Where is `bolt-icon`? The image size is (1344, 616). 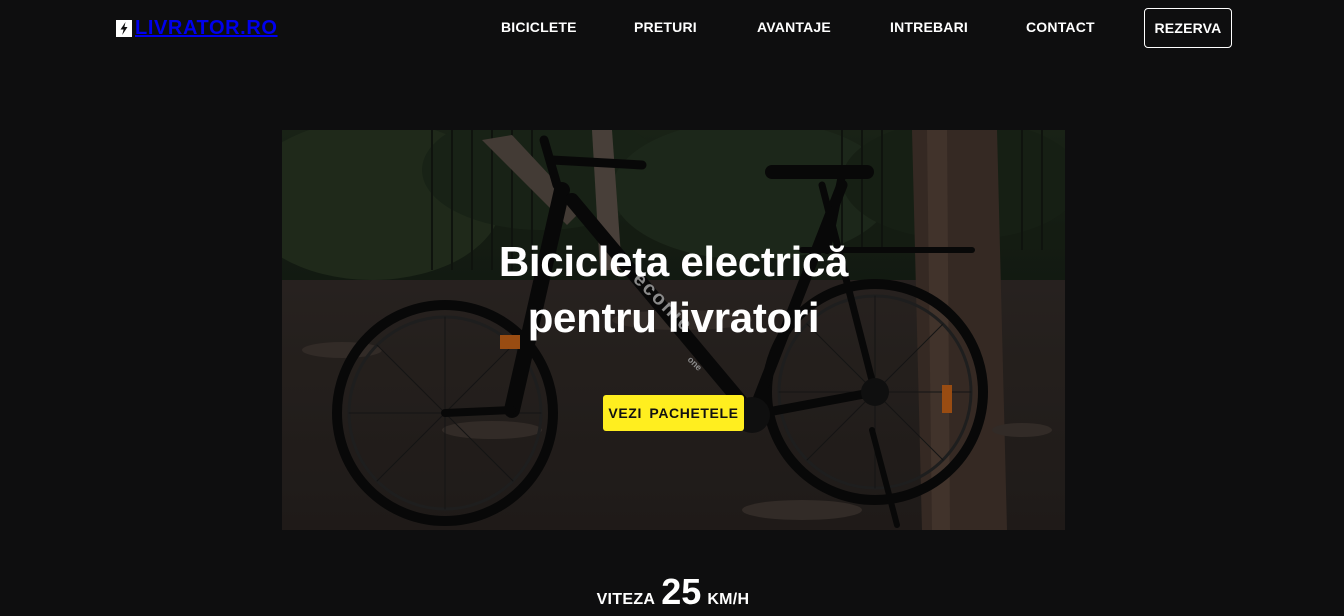 bolt-icon is located at coordinates (124, 28).